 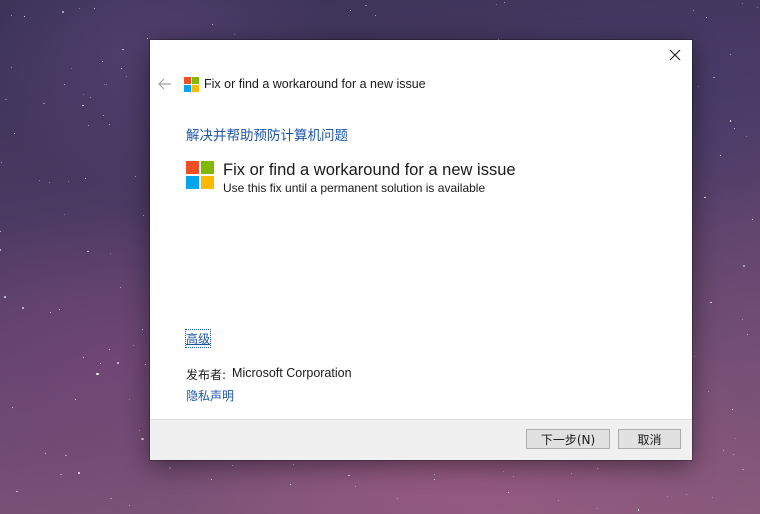 What do you see at coordinates (165, 84) in the screenshot?
I see `back-button` at bounding box center [165, 84].